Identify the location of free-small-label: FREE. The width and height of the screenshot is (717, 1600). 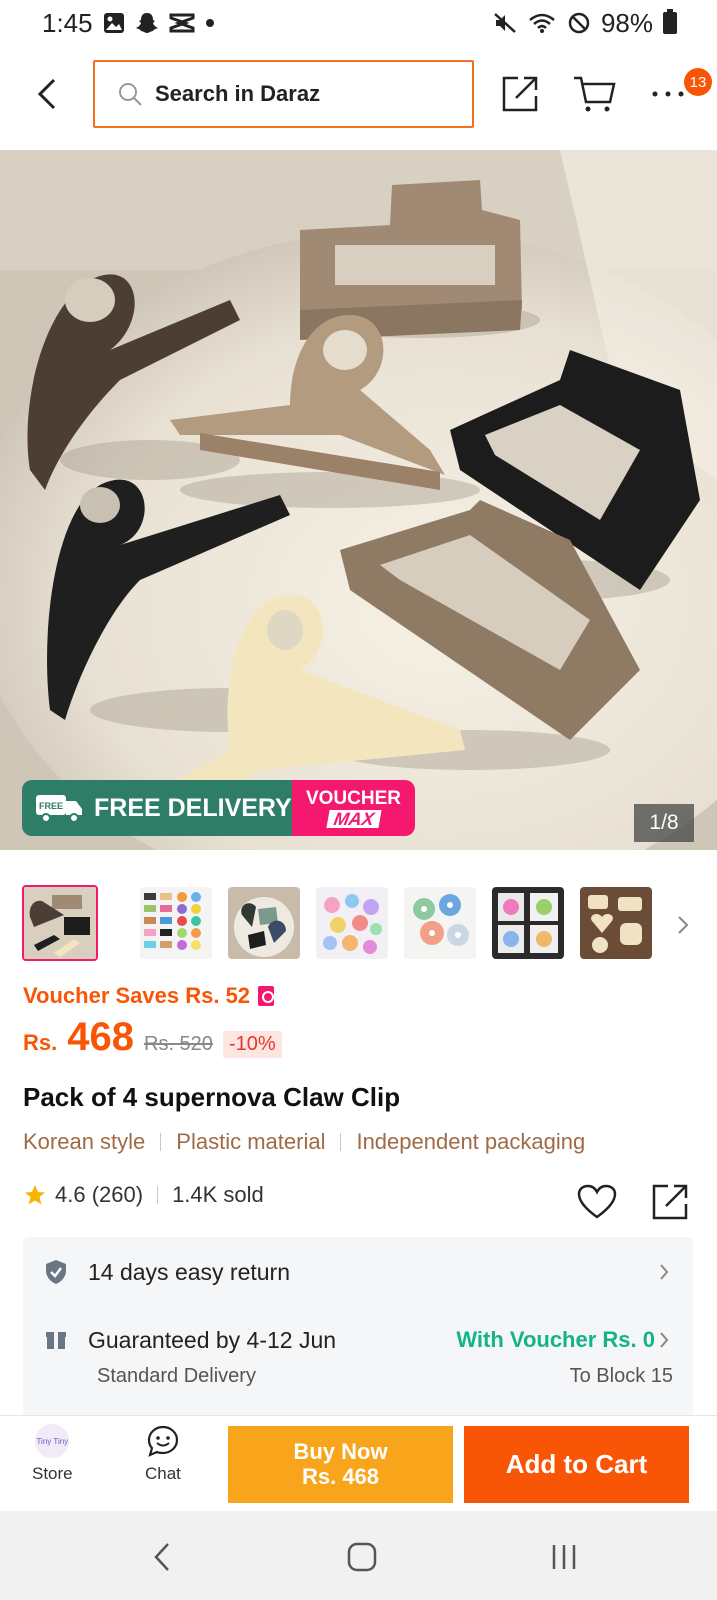
(51, 806).